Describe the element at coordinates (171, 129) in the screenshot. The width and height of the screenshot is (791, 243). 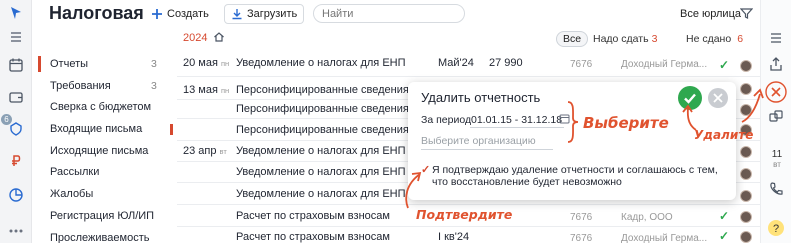
I see `overdue-marker` at that location.